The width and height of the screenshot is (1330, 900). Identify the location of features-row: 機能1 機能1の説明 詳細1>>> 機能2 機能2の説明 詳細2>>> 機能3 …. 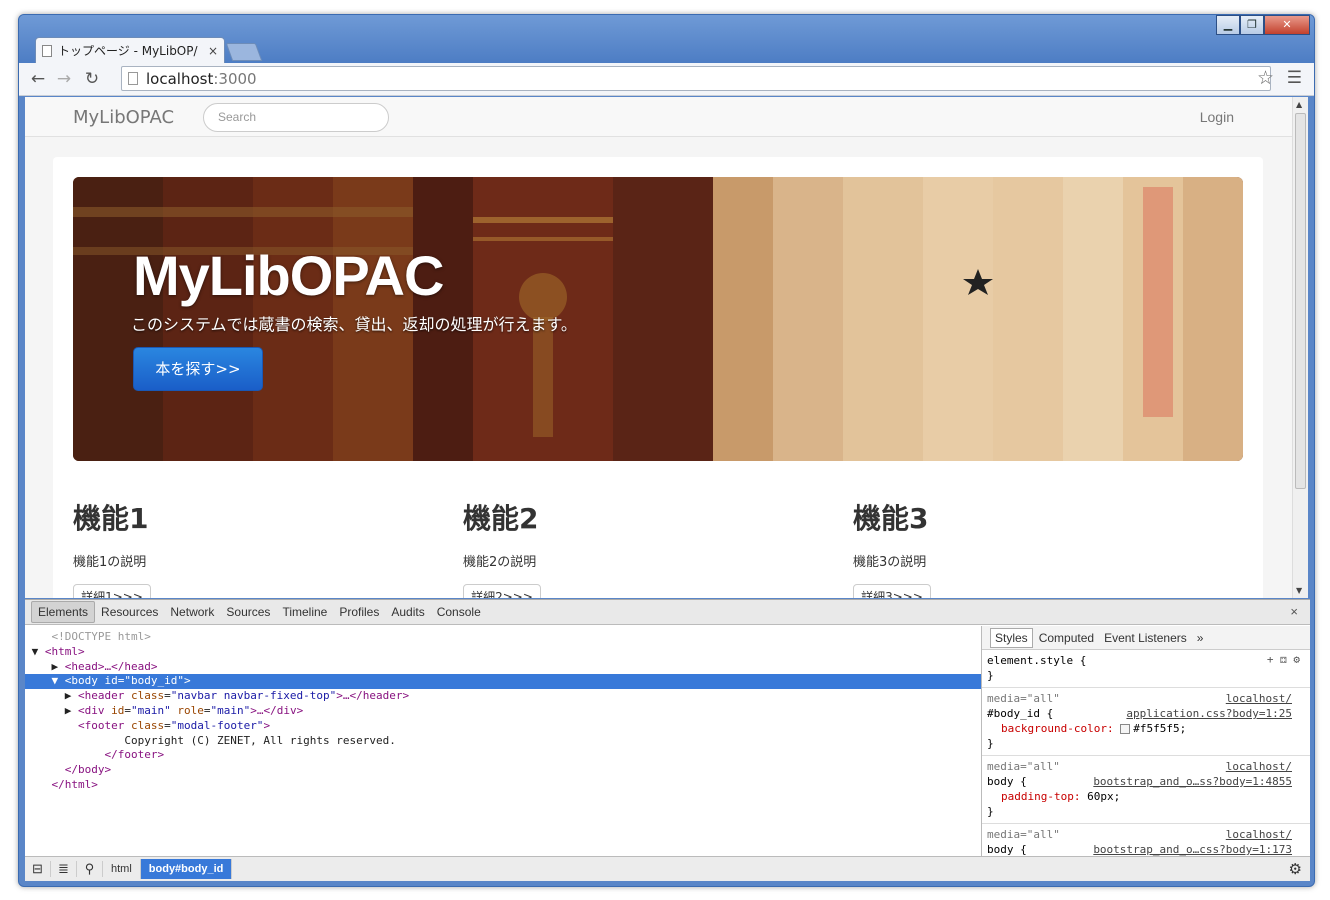
(658, 547).